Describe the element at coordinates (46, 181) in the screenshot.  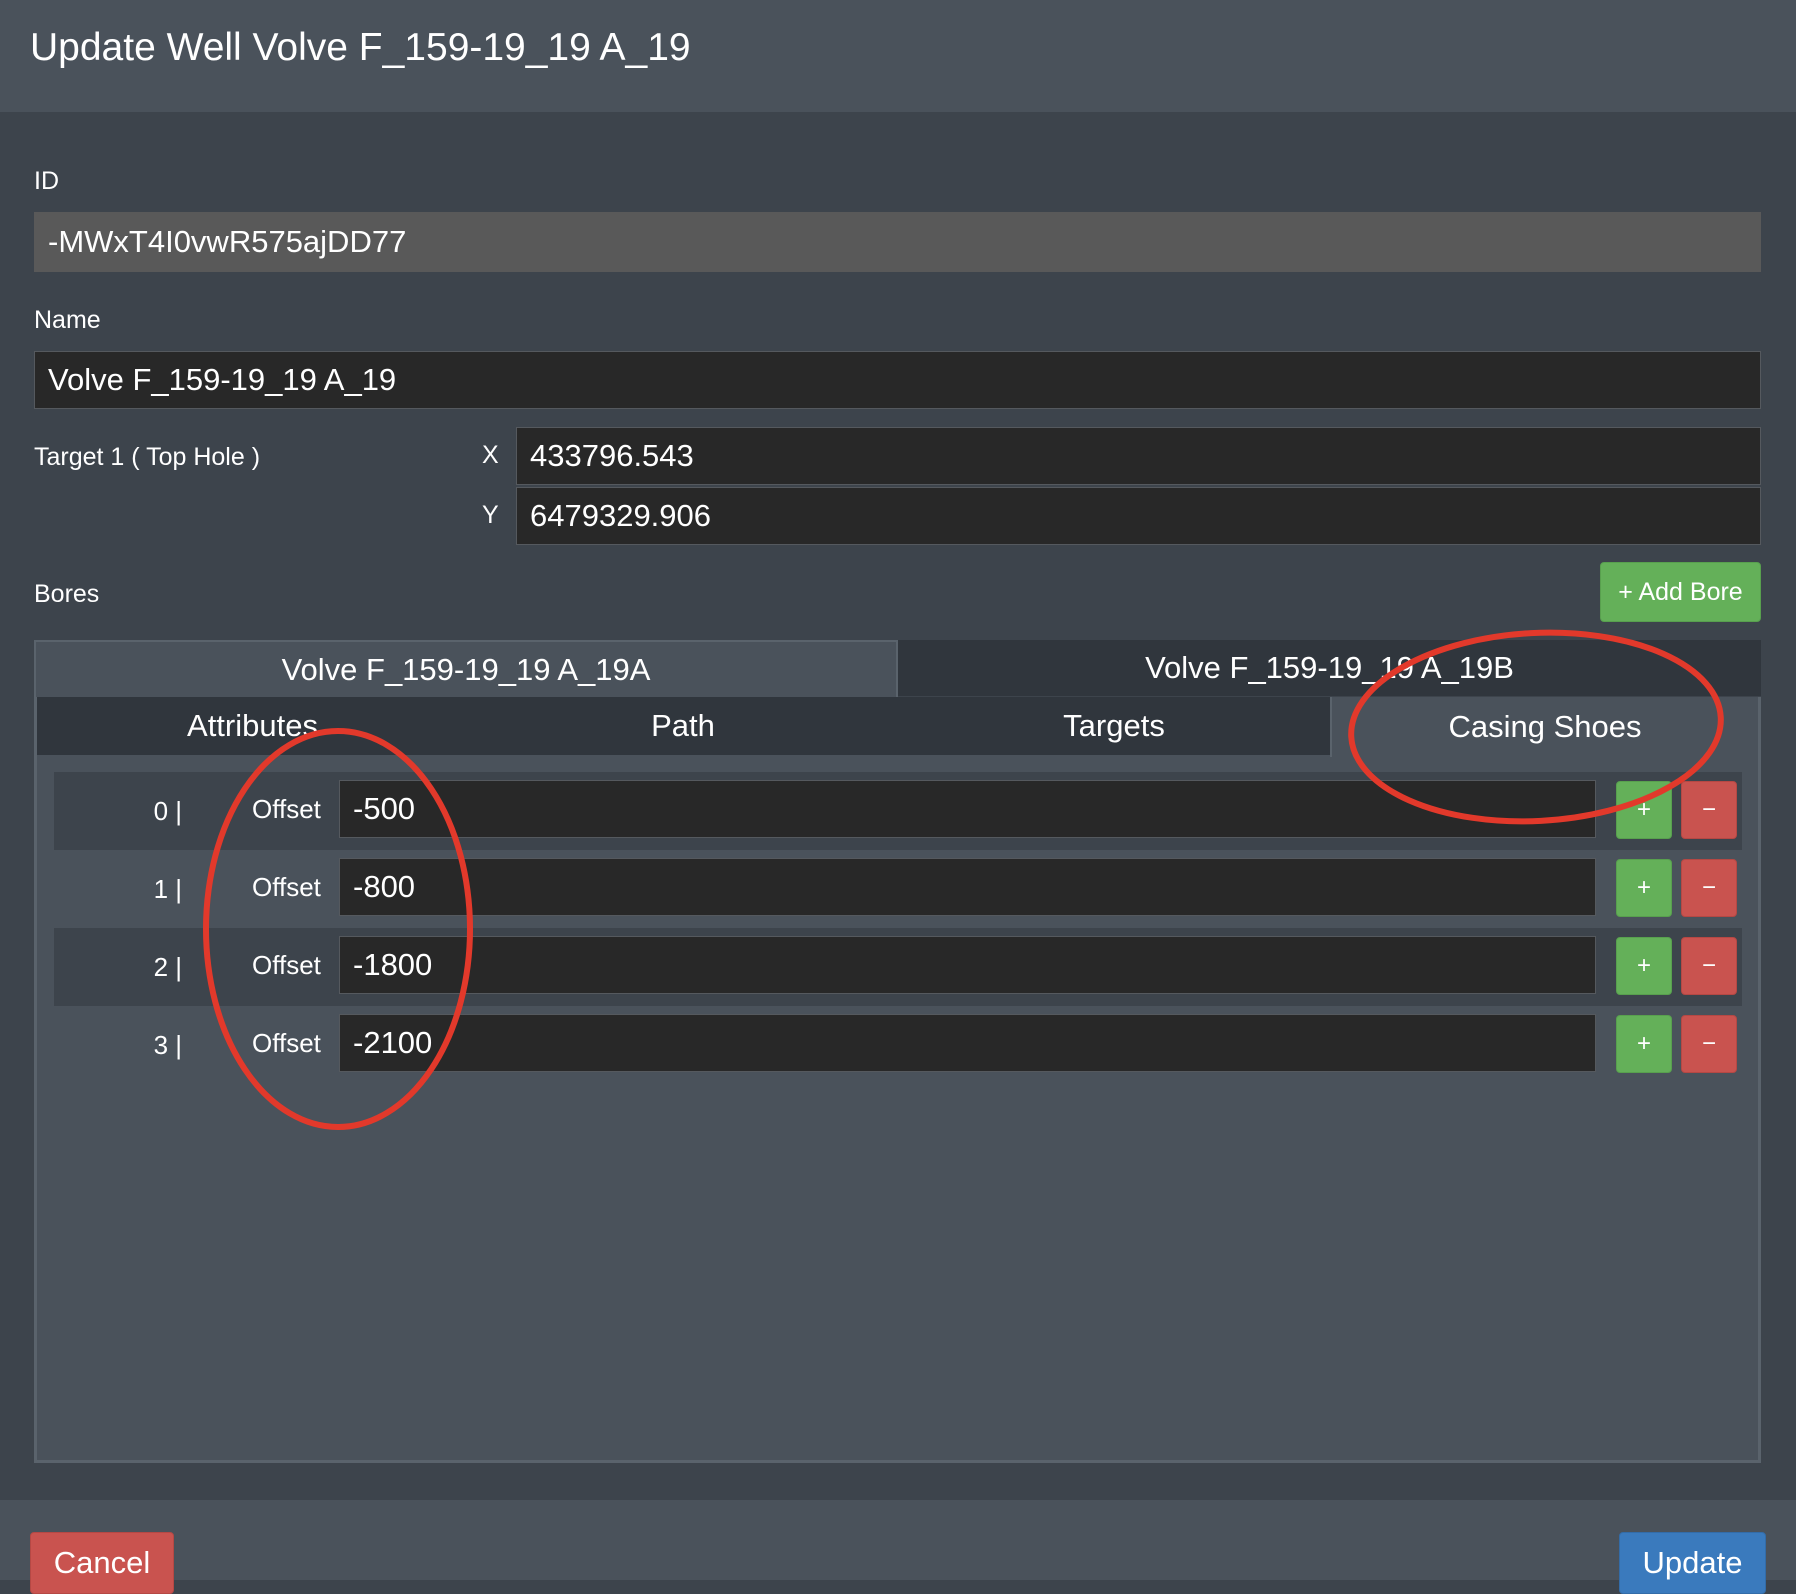
I see `id-label: ID` at that location.